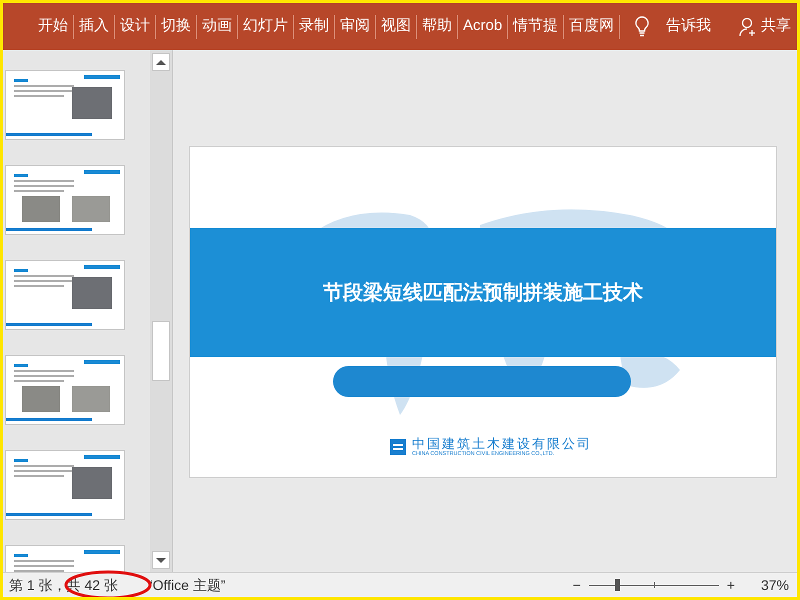 This screenshot has width=800, height=600. Describe the element at coordinates (53, 26) in the screenshot. I see `ribbon-tab: 开始` at that location.